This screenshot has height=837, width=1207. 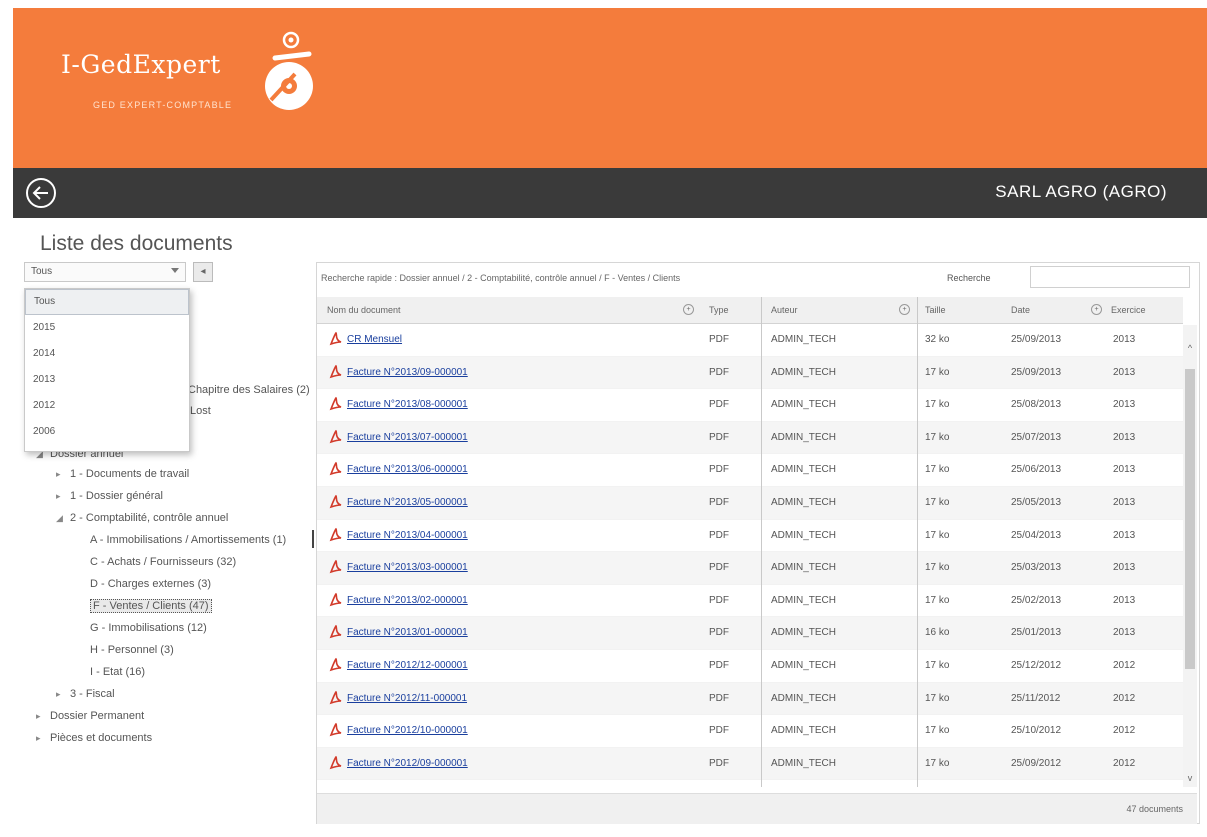 What do you see at coordinates (175, 270) in the screenshot?
I see `chevron-down-icon` at bounding box center [175, 270].